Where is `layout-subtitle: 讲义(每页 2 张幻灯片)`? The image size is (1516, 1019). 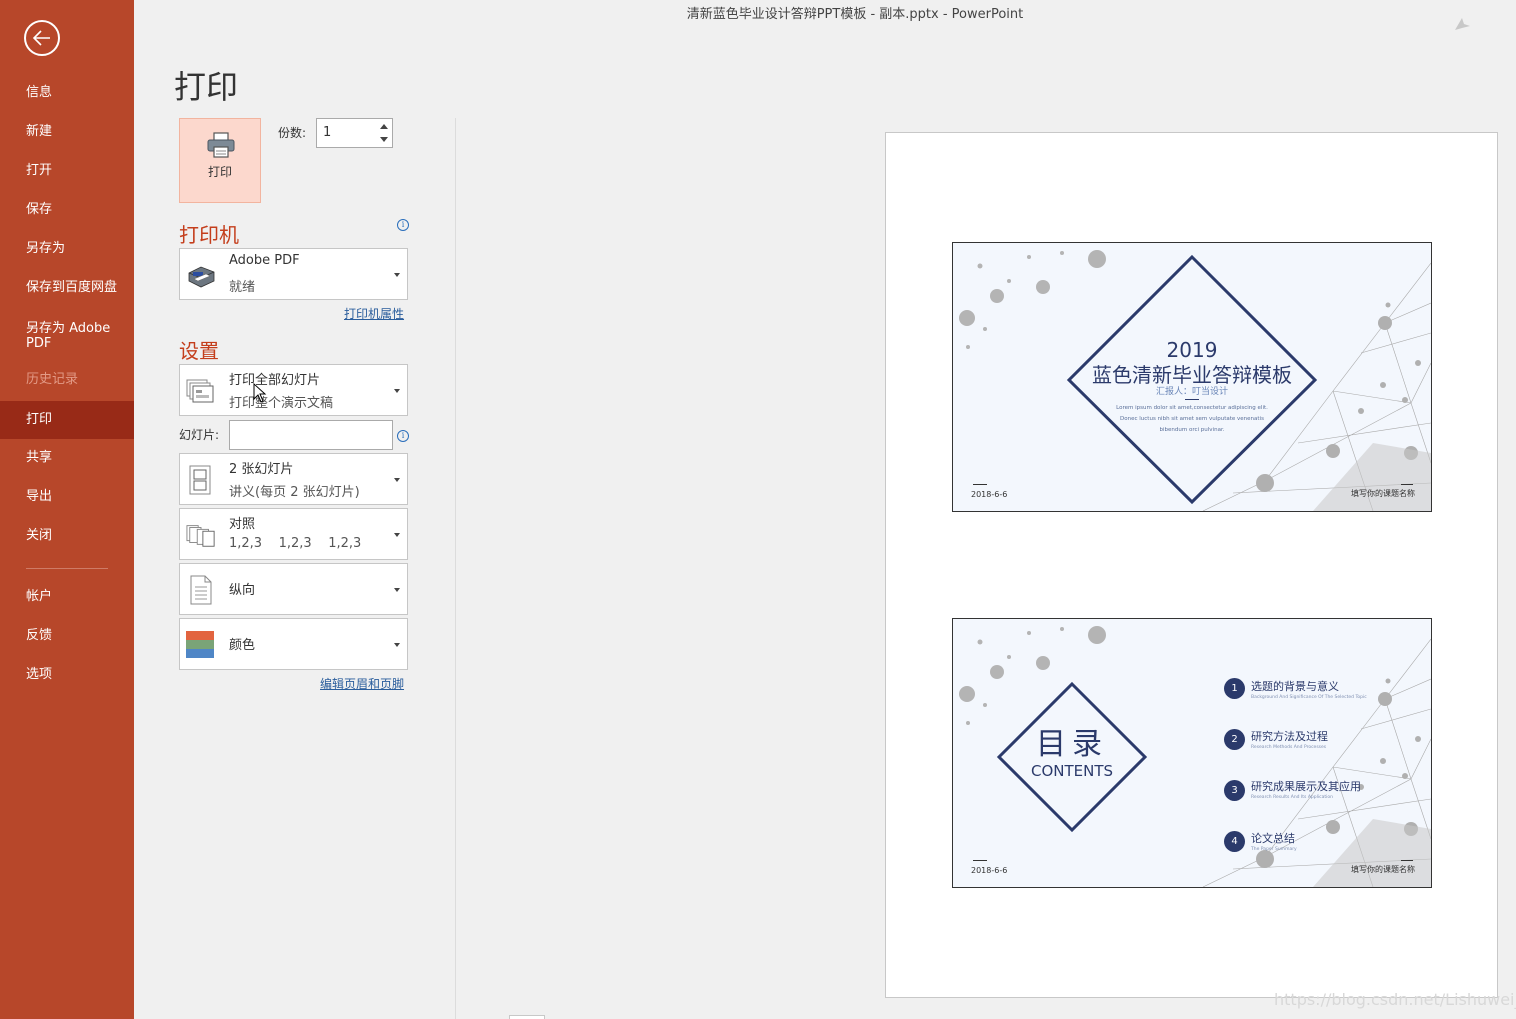 layout-subtitle: 讲义(每页 2 张幻灯片) is located at coordinates (294, 492).